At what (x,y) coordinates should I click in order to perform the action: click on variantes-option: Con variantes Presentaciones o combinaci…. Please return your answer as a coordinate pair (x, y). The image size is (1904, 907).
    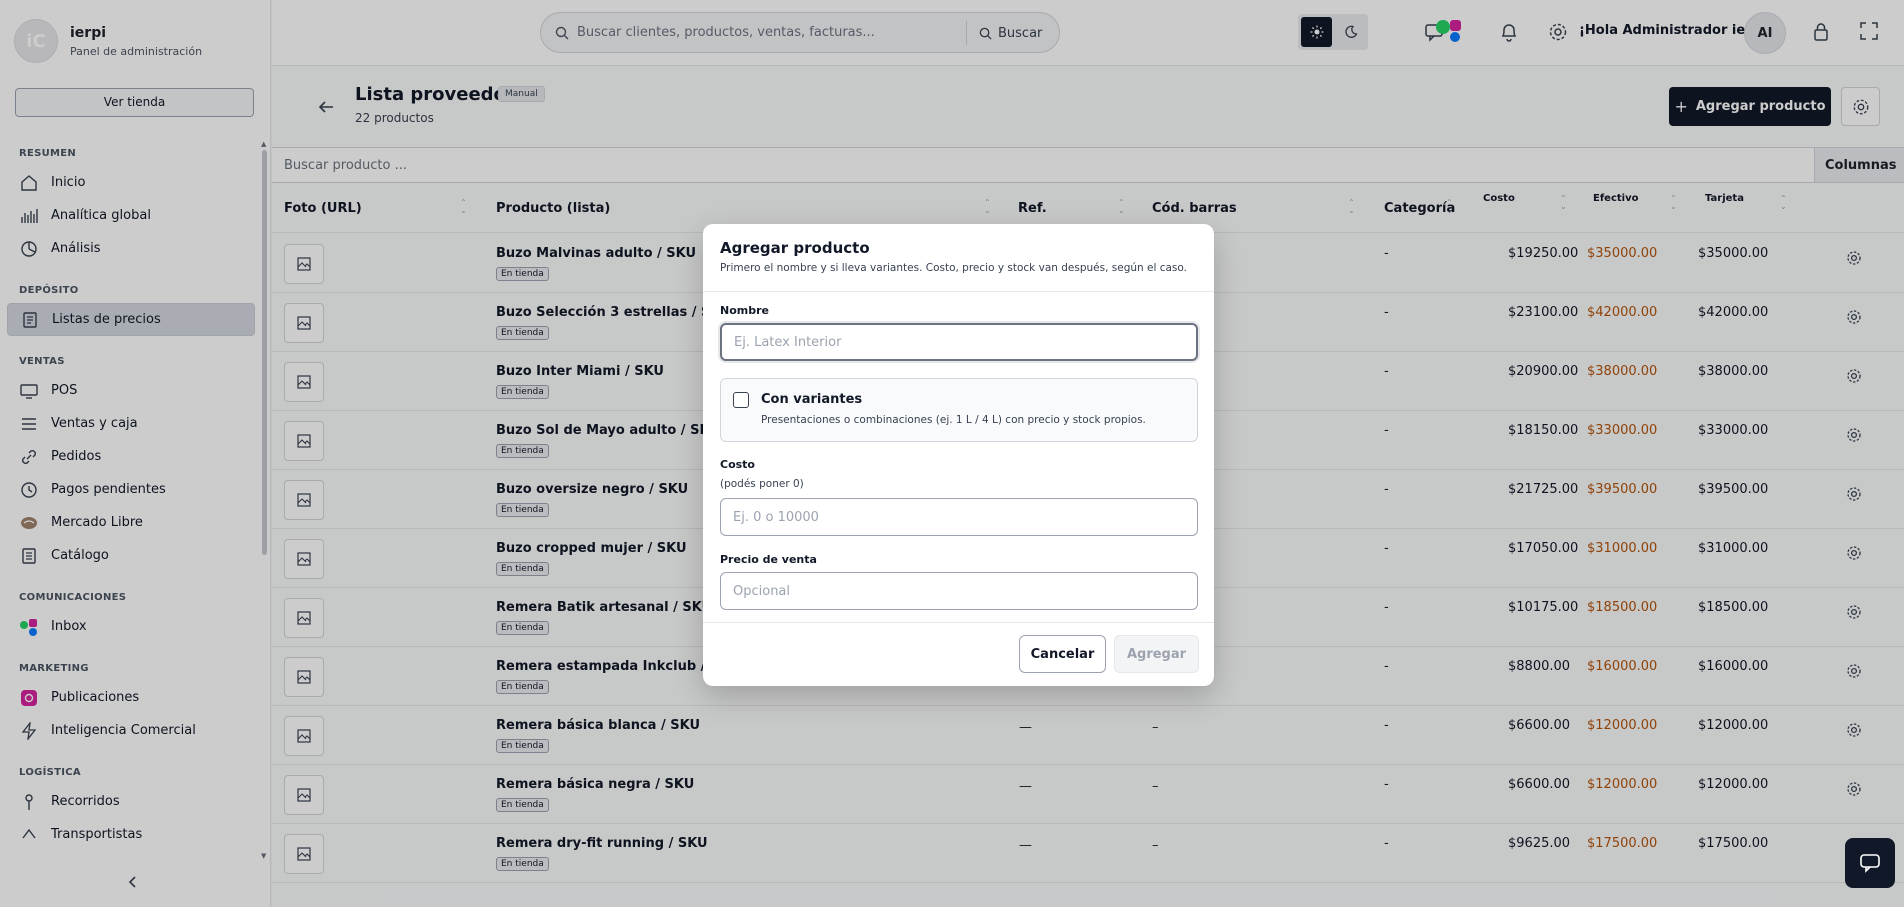
    Looking at the image, I should click on (959, 410).